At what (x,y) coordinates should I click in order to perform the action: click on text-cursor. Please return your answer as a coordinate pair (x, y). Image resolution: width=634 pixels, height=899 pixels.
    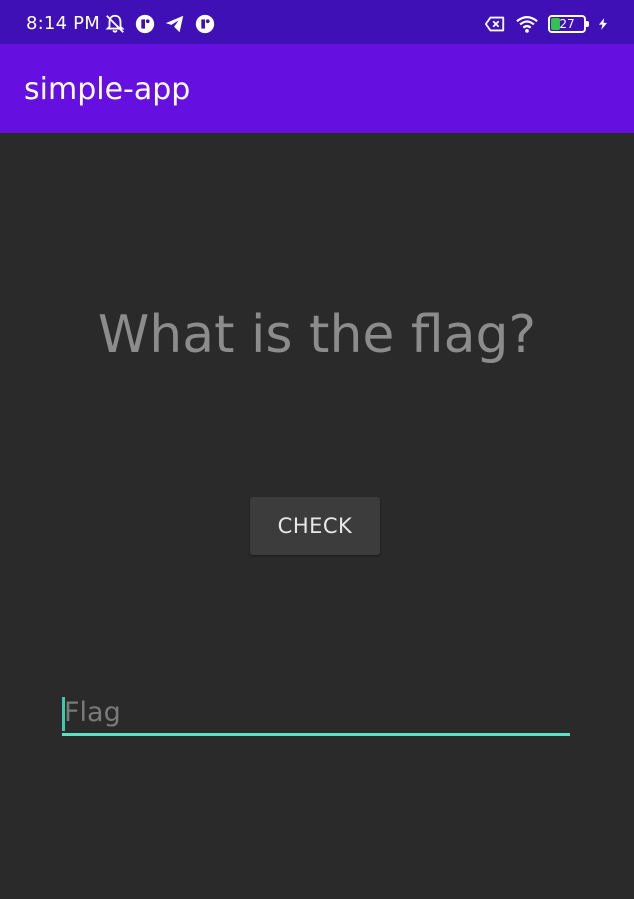
    Looking at the image, I should click on (63, 714).